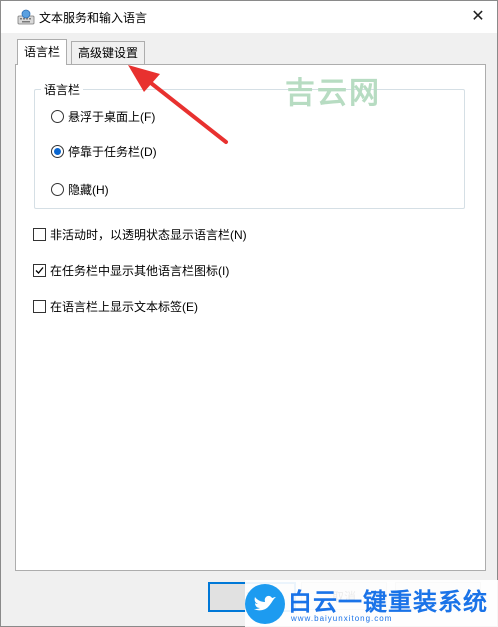 The width and height of the screenshot is (498, 627). What do you see at coordinates (42, 52) in the screenshot?
I see `tab-language-bar: 语言栏` at bounding box center [42, 52].